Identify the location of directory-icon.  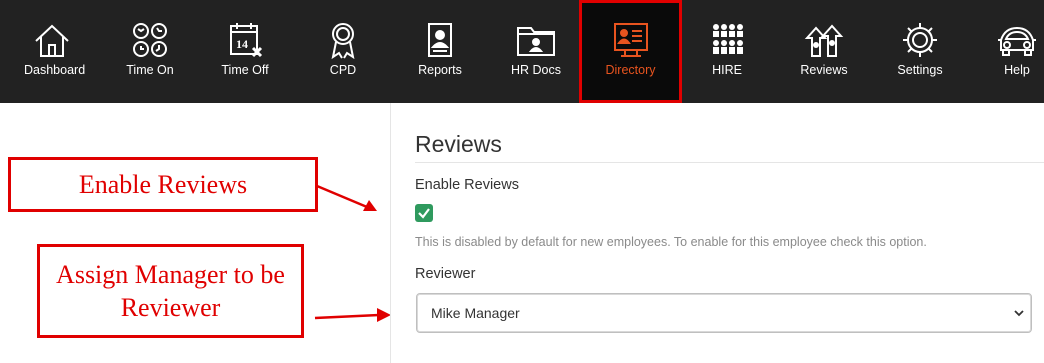
(630, 40).